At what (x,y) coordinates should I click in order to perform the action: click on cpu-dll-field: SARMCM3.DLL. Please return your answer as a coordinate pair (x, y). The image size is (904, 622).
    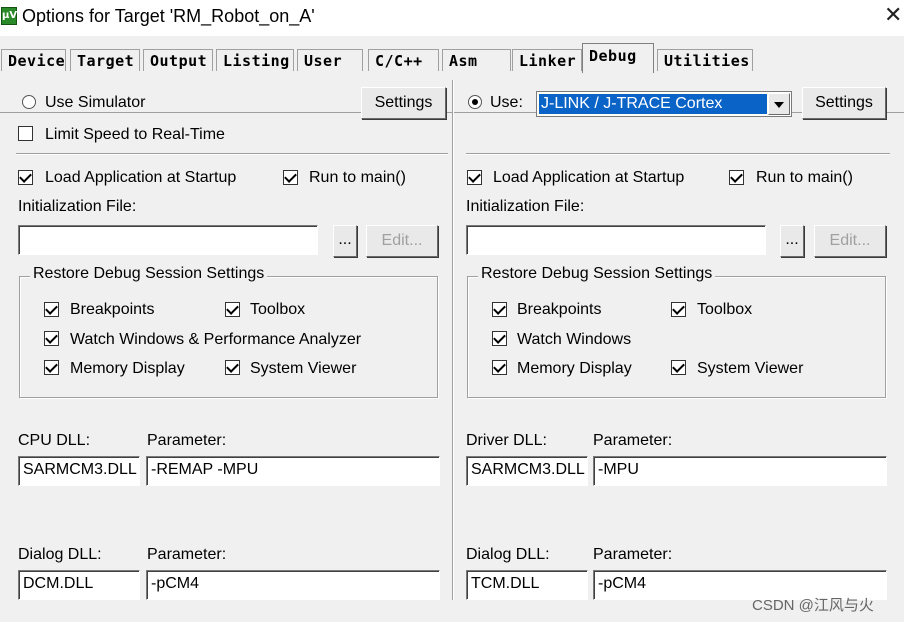
    Looking at the image, I should click on (79, 471).